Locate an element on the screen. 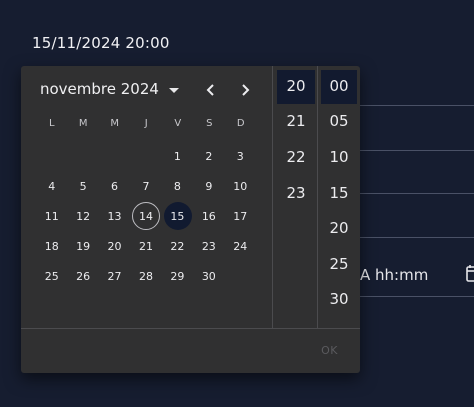 This screenshot has width=474, height=407. day-cell: 18 is located at coordinates (51, 246).